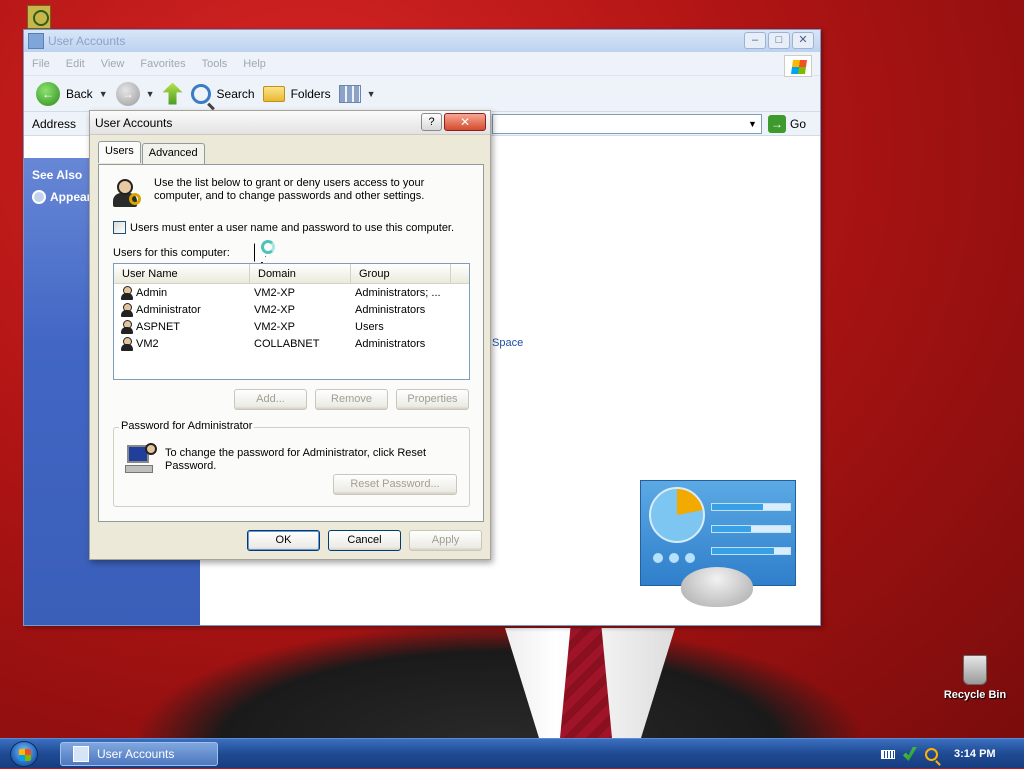  What do you see at coordinates (254, 64) in the screenshot?
I see `menu-help: Help` at bounding box center [254, 64].